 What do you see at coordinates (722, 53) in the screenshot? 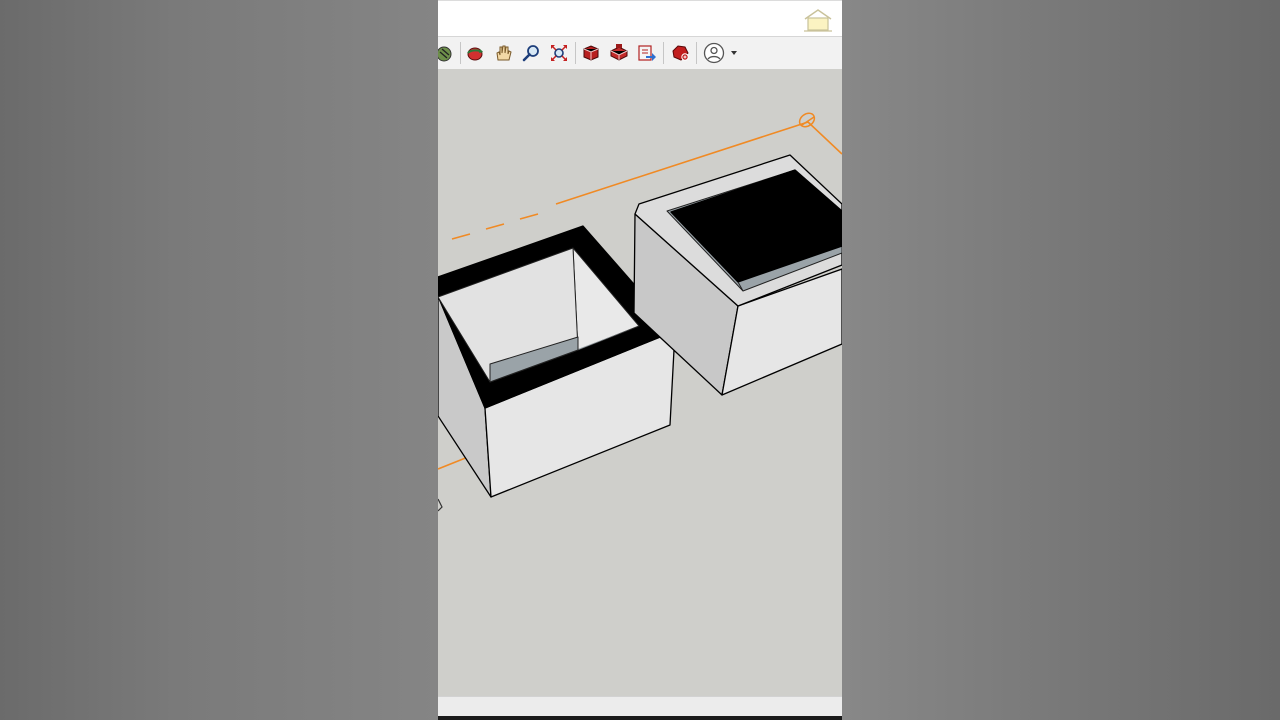
I see `account-icon` at bounding box center [722, 53].